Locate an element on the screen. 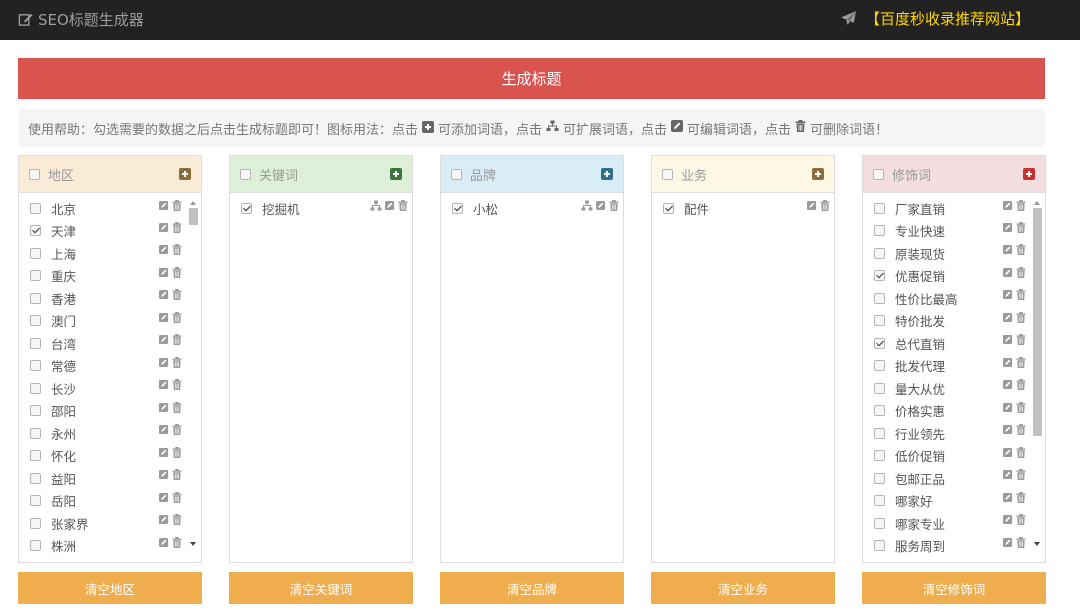  promo-link: 【百度秒收录推荐网站】 is located at coordinates (935, 18).